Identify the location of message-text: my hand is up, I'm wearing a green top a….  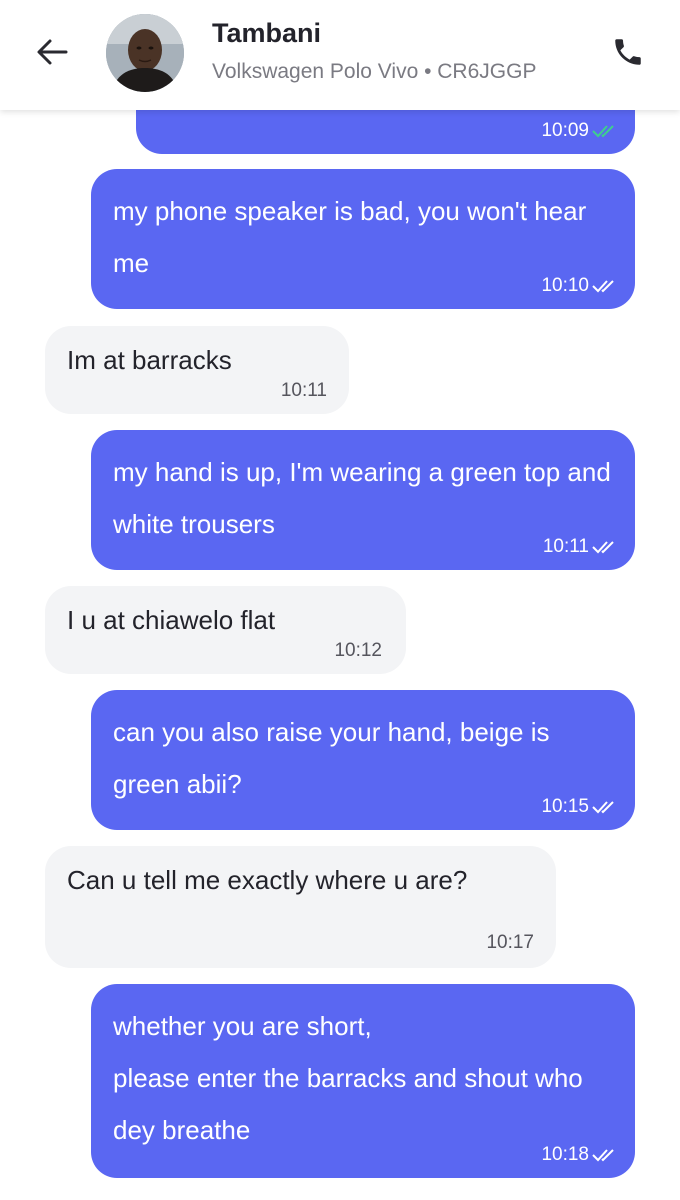
(362, 498).